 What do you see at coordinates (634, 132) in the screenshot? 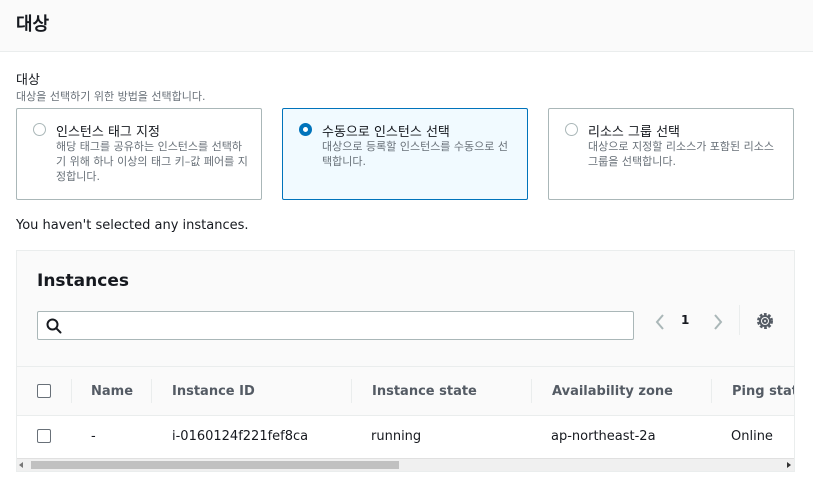
I see `option-title: 리소스 그룹 선택` at bounding box center [634, 132].